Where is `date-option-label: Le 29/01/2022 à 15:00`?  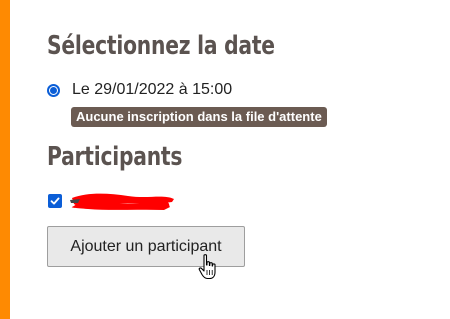 date-option-label: Le 29/01/2022 à 15:00 is located at coordinates (152, 90).